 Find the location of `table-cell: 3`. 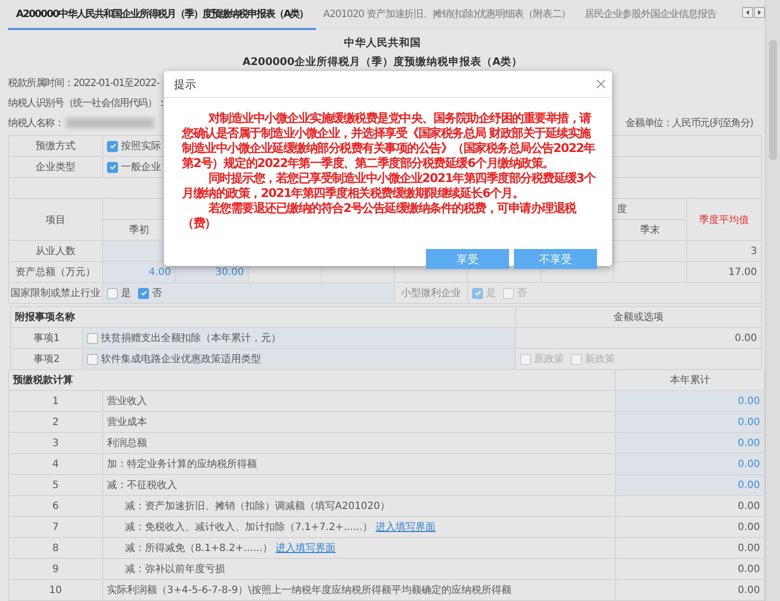

table-cell: 3 is located at coordinates (724, 251).